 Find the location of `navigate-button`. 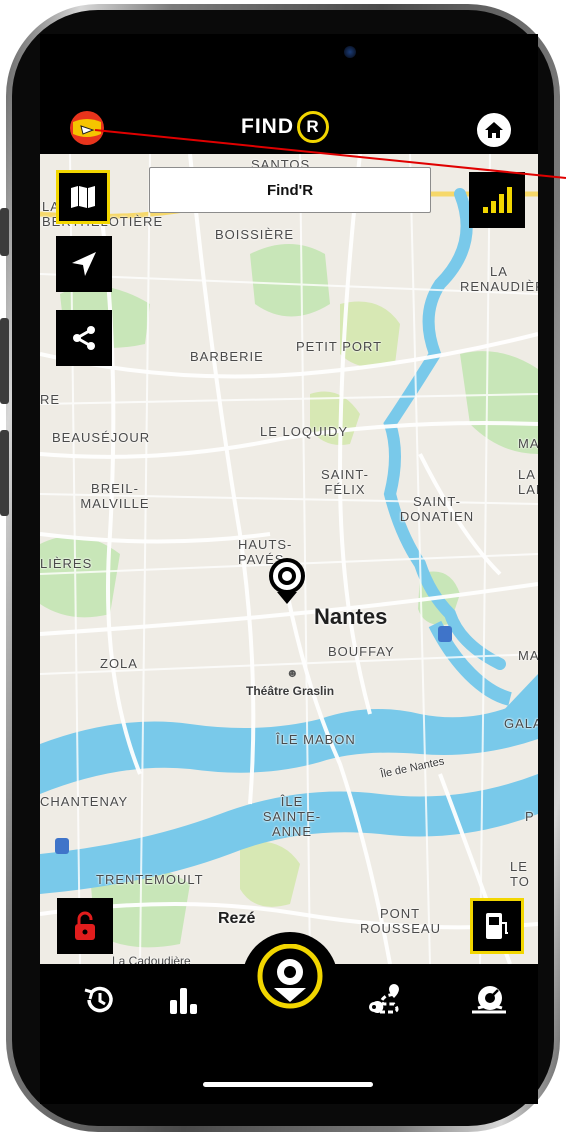

navigate-button is located at coordinates (84, 264).